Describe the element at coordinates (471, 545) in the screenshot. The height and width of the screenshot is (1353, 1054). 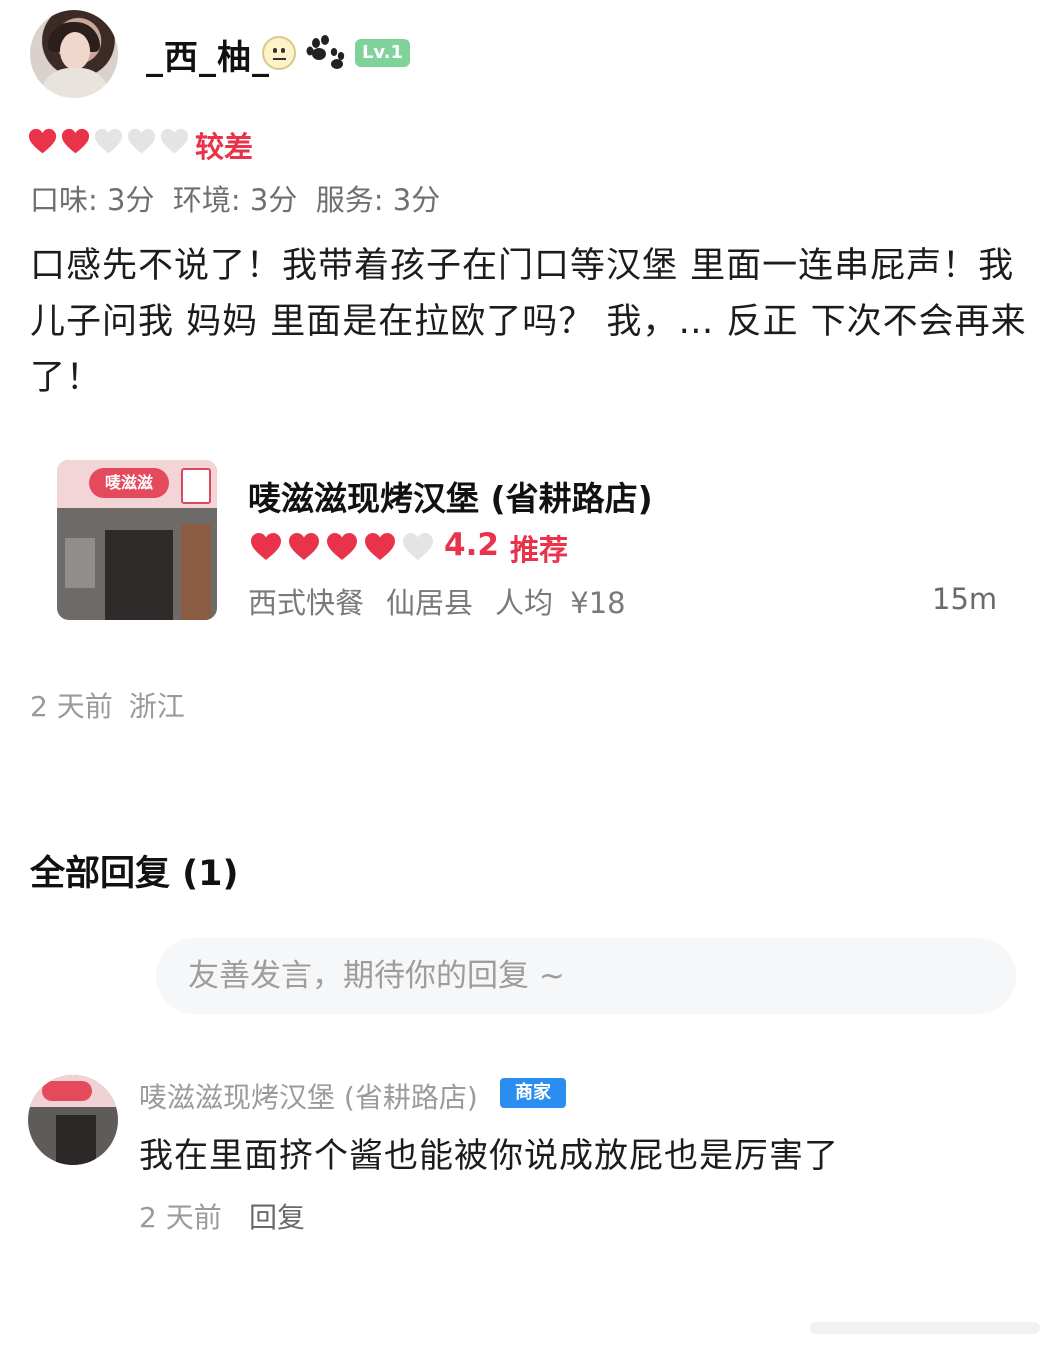
I see `shop-score: 4.2` at that location.